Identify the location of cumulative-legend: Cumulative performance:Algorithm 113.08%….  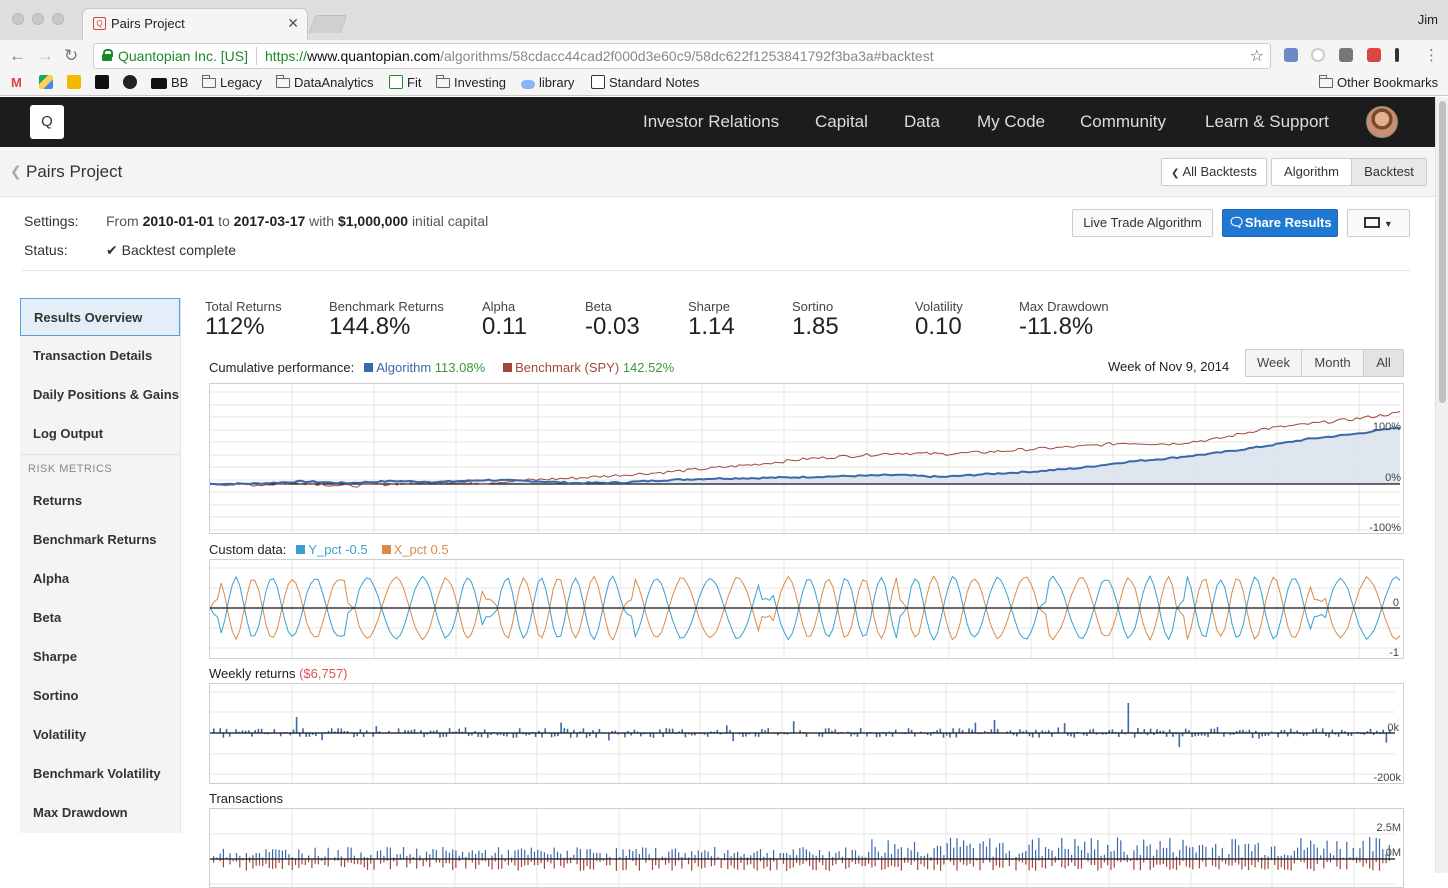
(441, 367).